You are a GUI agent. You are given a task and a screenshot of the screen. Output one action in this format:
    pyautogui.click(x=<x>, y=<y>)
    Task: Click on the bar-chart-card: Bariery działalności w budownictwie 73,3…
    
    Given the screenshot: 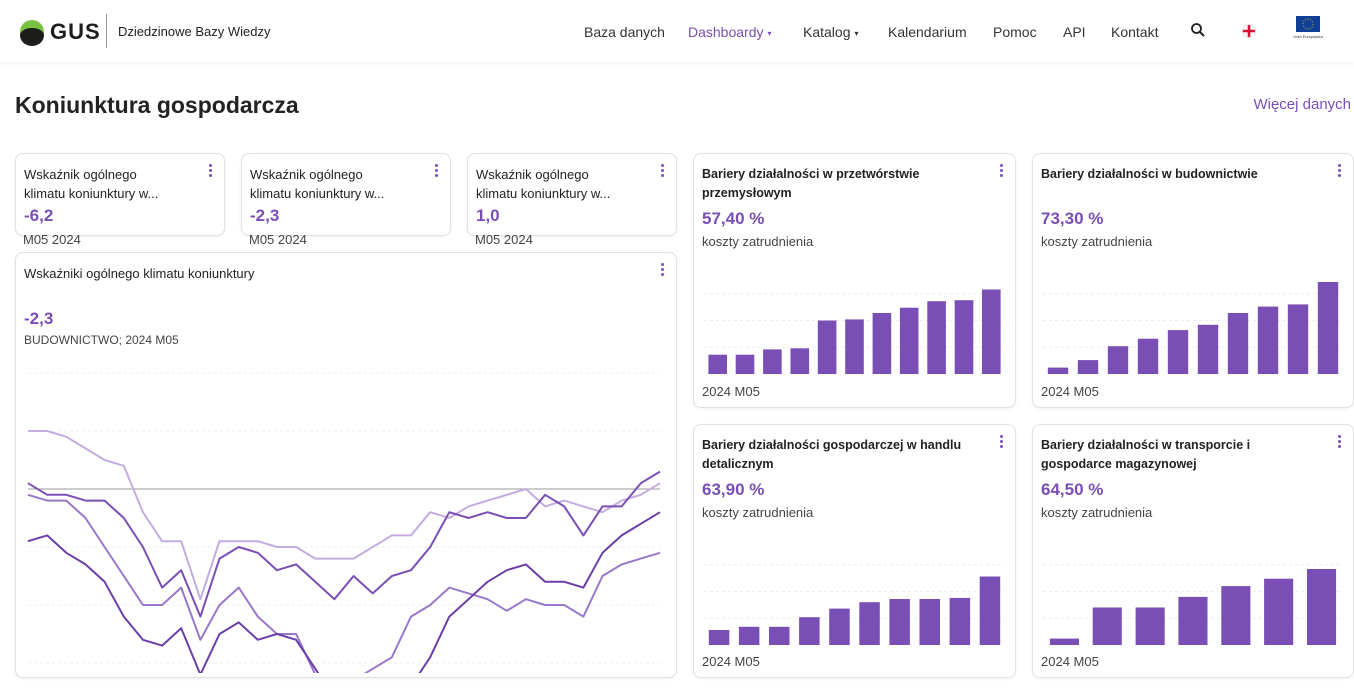 What is the action you would take?
    pyautogui.click(x=1193, y=280)
    